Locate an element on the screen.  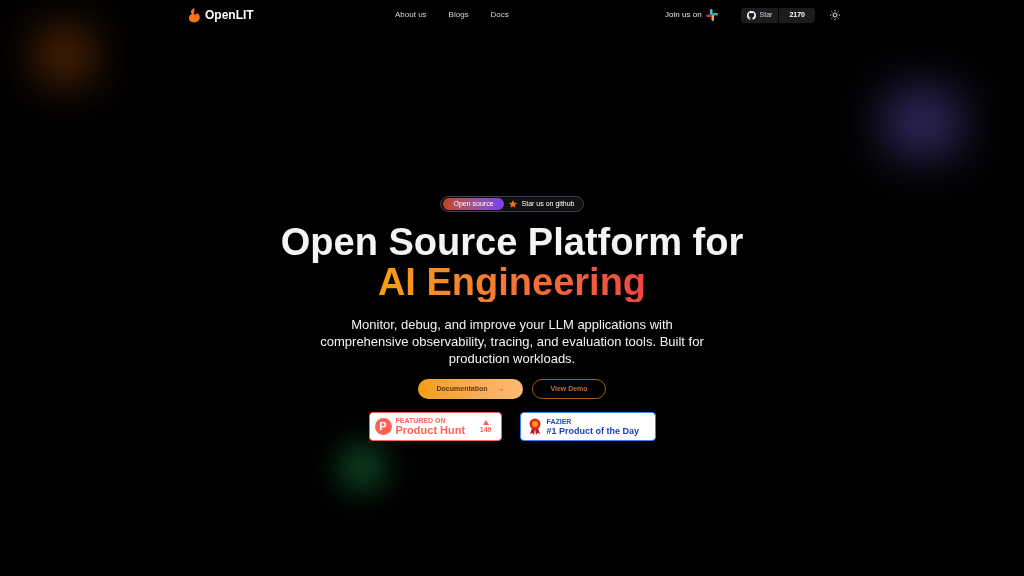
hero-subtitle: Monitor, debug, and improve your LLM applications with comprehensive observability, tracing, and evaluation tools. Built for production workloads. is located at coordinates (512, 341).